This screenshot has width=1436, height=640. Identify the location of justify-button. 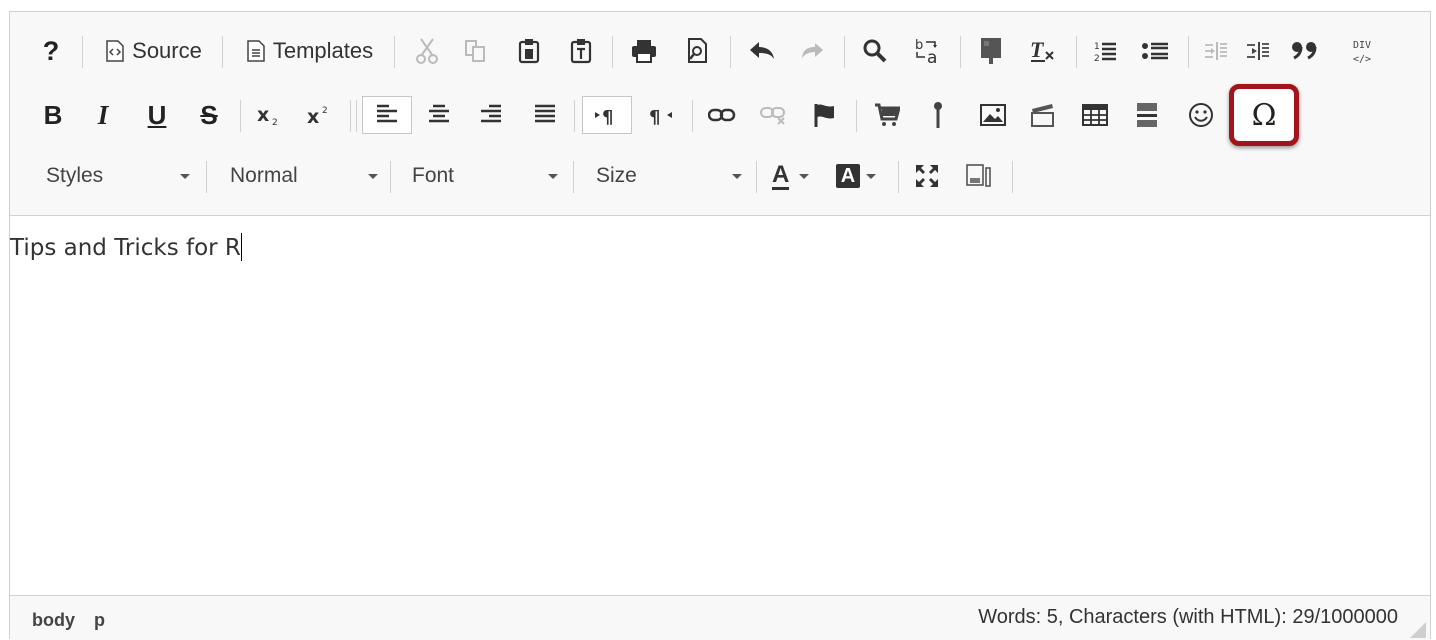
(545, 115).